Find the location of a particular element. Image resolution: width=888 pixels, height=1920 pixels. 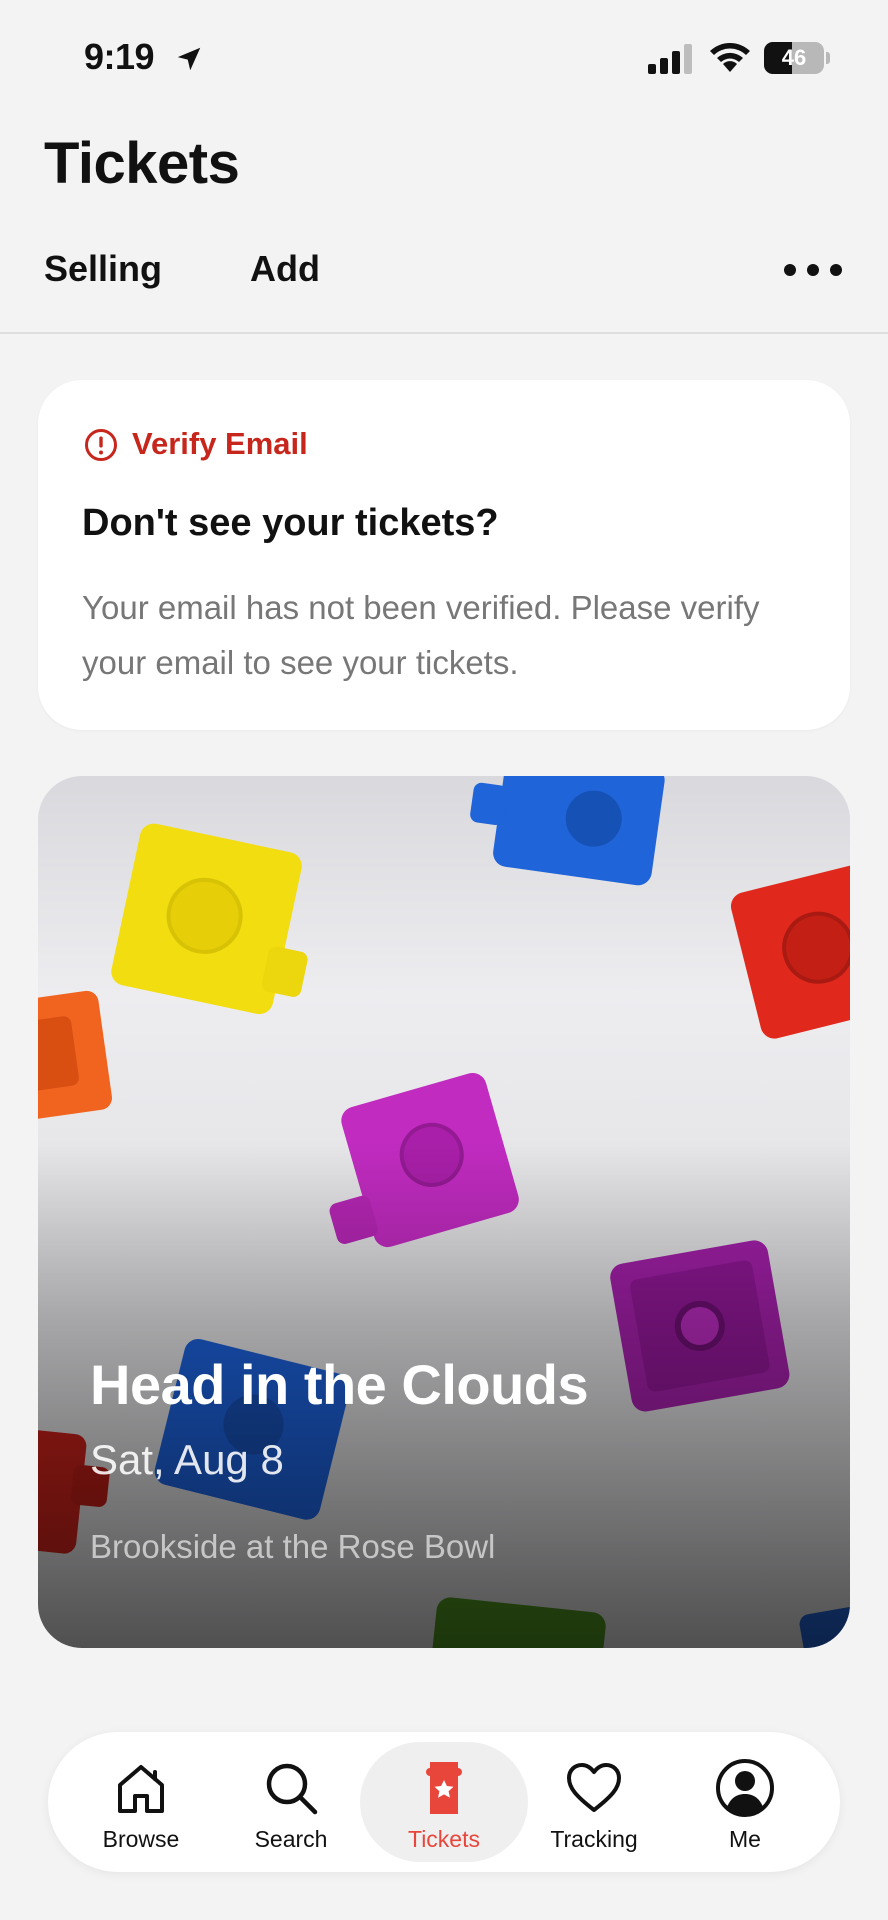

nav-search: Search is located at coordinates (291, 1802).